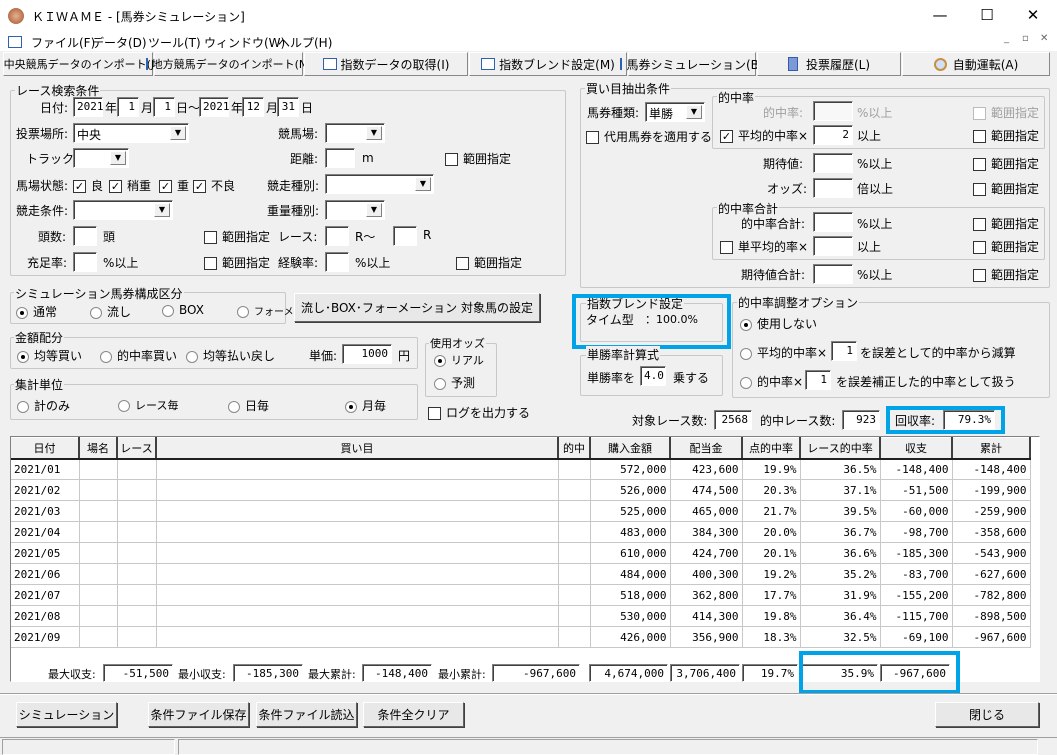 This screenshot has width=1057, height=755. What do you see at coordinates (833, 163) in the screenshot?
I see `expect-input` at bounding box center [833, 163].